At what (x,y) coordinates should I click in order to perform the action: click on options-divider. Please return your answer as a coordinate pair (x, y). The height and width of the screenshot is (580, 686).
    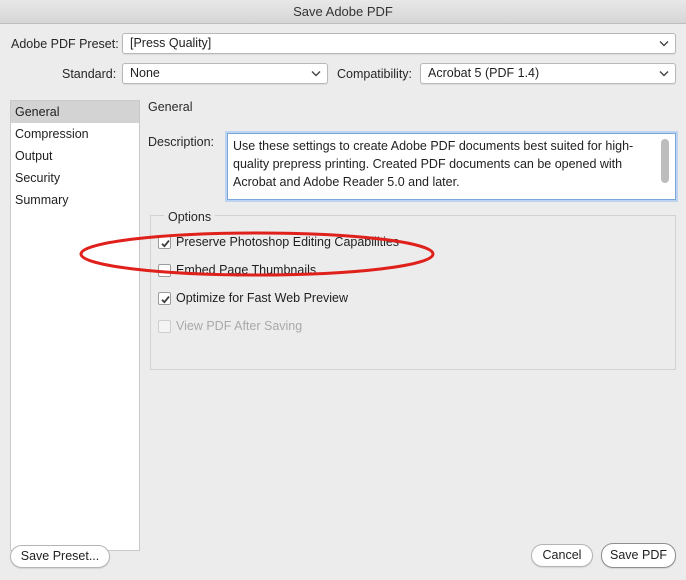
    Looking at the image, I should click on (413, 215).